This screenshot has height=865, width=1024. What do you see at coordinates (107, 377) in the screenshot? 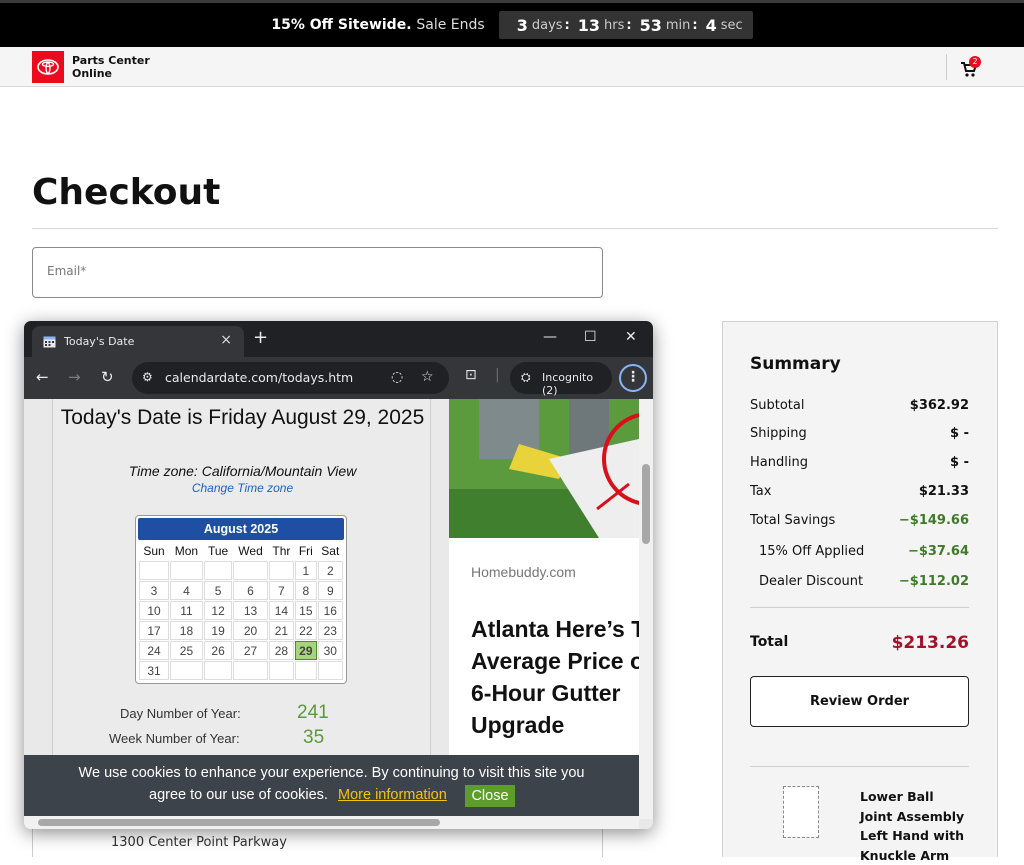
I see `reload-icon: ↻` at bounding box center [107, 377].